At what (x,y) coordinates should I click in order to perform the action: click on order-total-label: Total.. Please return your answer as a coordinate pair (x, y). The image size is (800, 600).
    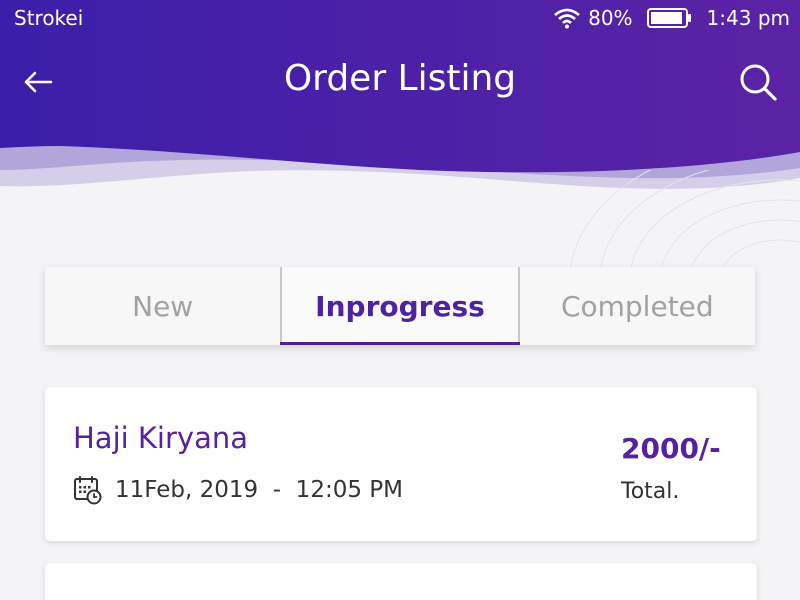
    Looking at the image, I should click on (650, 491).